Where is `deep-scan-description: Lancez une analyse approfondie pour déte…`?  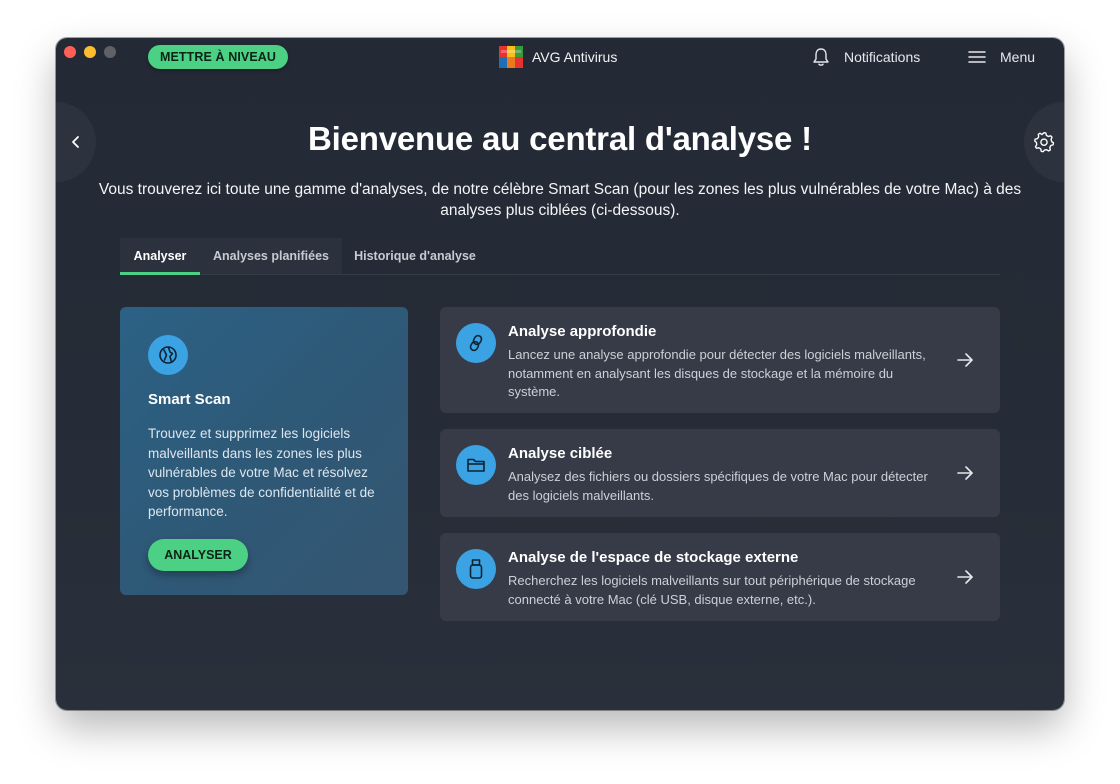 deep-scan-description: Lancez une analyse approfondie pour déte… is located at coordinates (717, 373).